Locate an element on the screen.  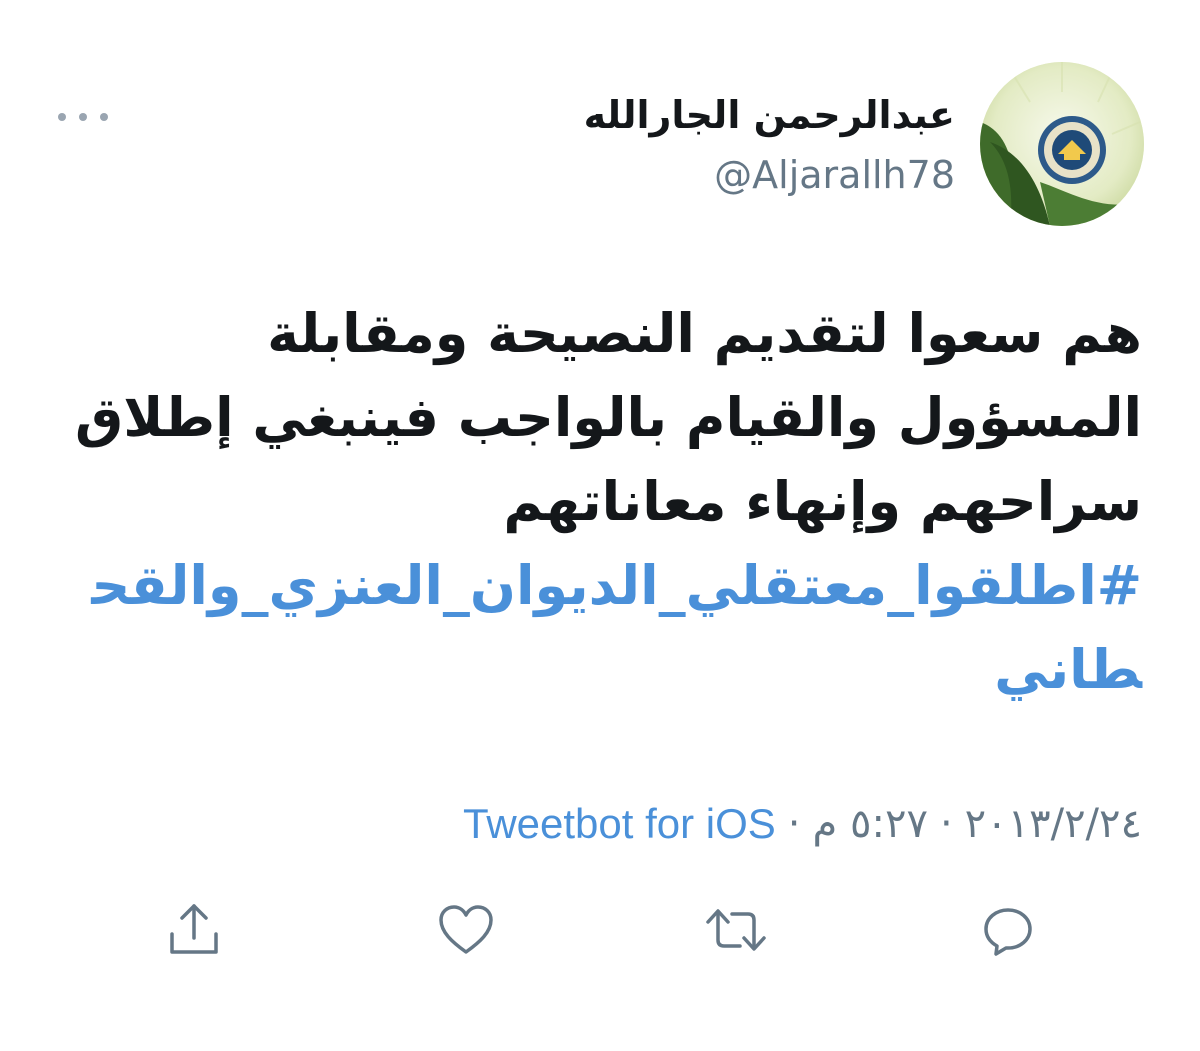
tweet-source-link: Tweetbot for iOS is located at coordinates (619, 824).